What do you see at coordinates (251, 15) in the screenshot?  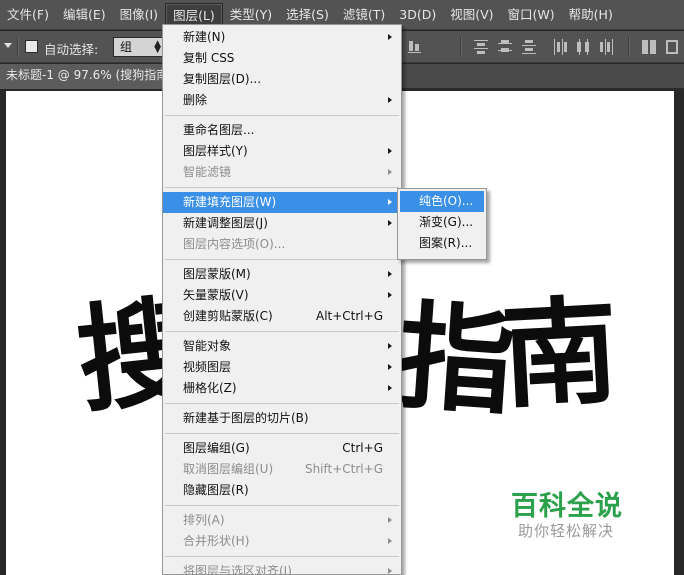 I see `menu-type: 类型(Y)` at bounding box center [251, 15].